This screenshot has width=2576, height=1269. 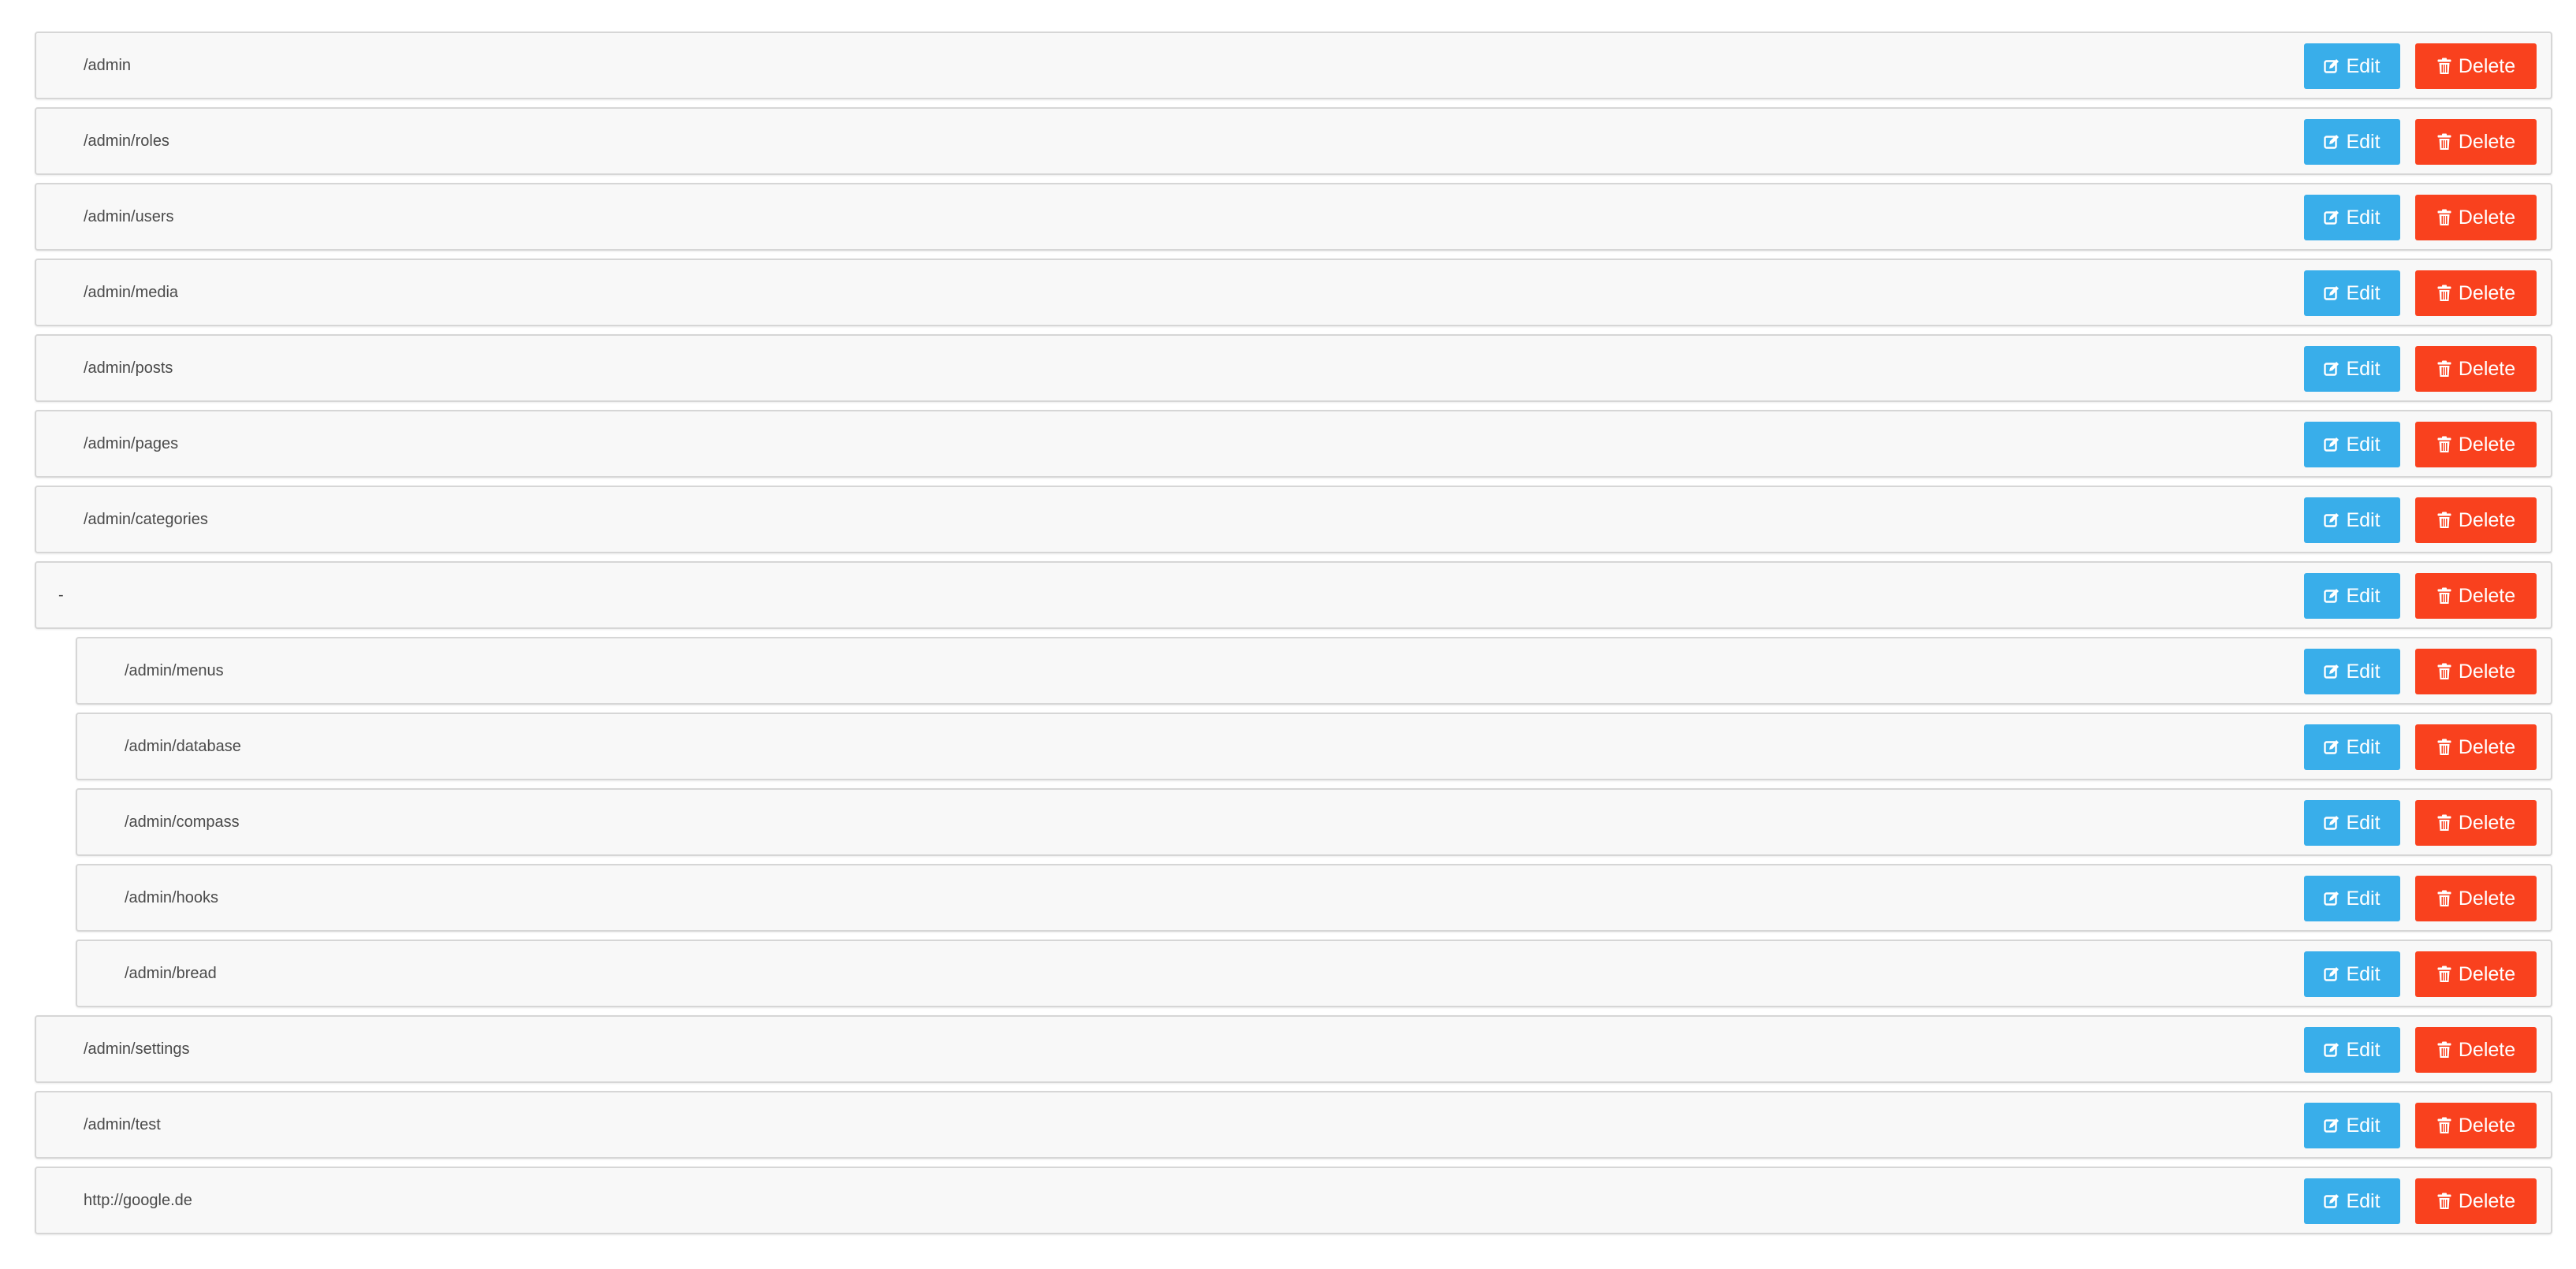 What do you see at coordinates (126, 141) in the screenshot?
I see `menu-item-url: /admin/roles` at bounding box center [126, 141].